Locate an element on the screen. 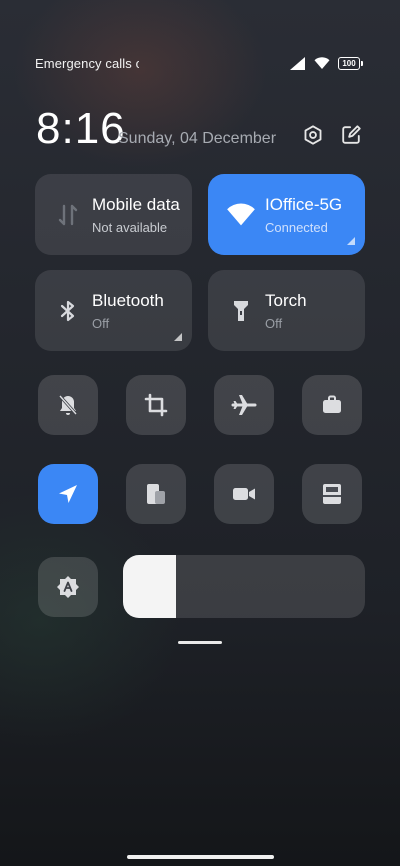  wifi-tile: IOffice-5G Connected is located at coordinates (286, 214).